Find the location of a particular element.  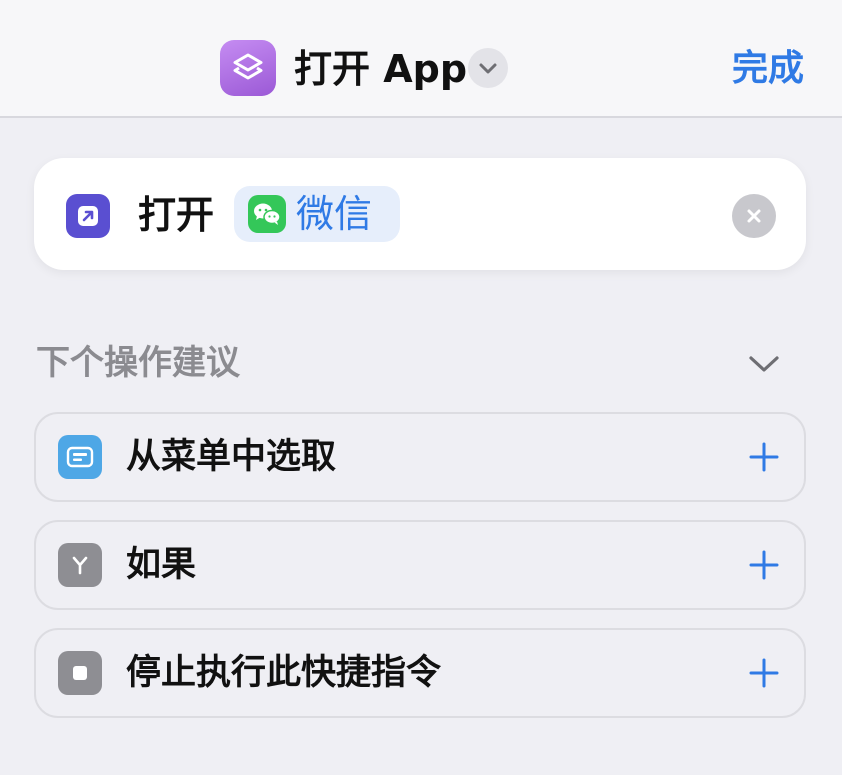

wechat-icon is located at coordinates (267, 214).